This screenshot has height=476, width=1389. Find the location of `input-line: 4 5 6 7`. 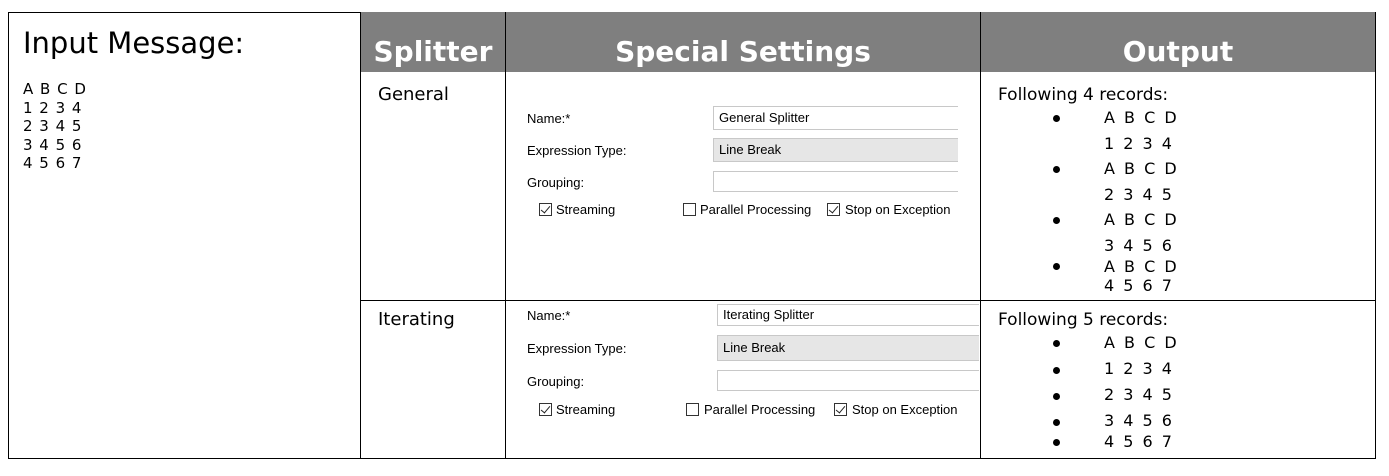

input-line: 4 5 6 7 is located at coordinates (53, 163).